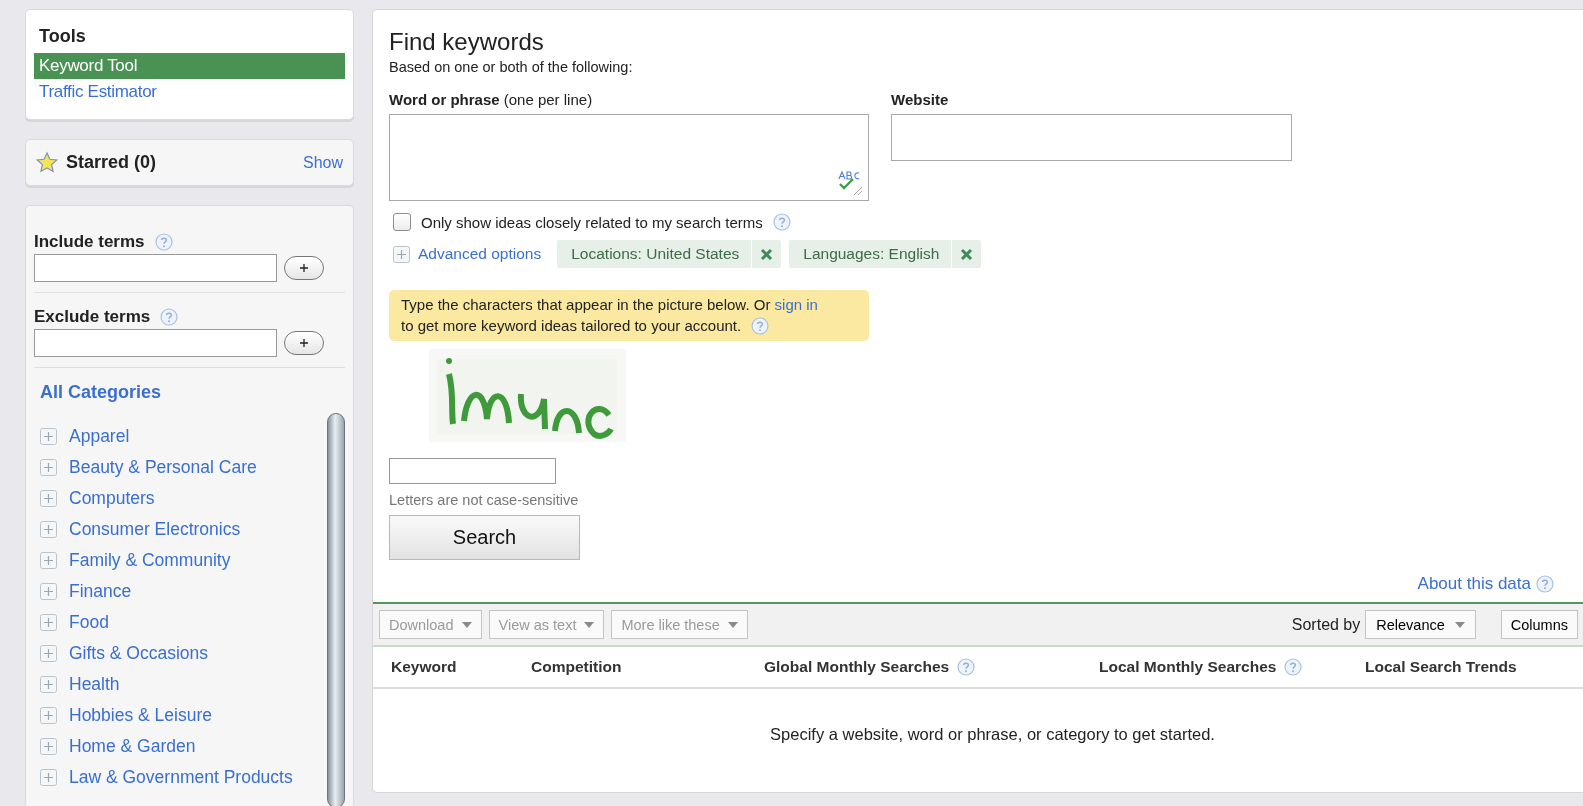 This screenshot has width=1583, height=806. What do you see at coordinates (89, 622) in the screenshot?
I see `category-link: Food` at bounding box center [89, 622].